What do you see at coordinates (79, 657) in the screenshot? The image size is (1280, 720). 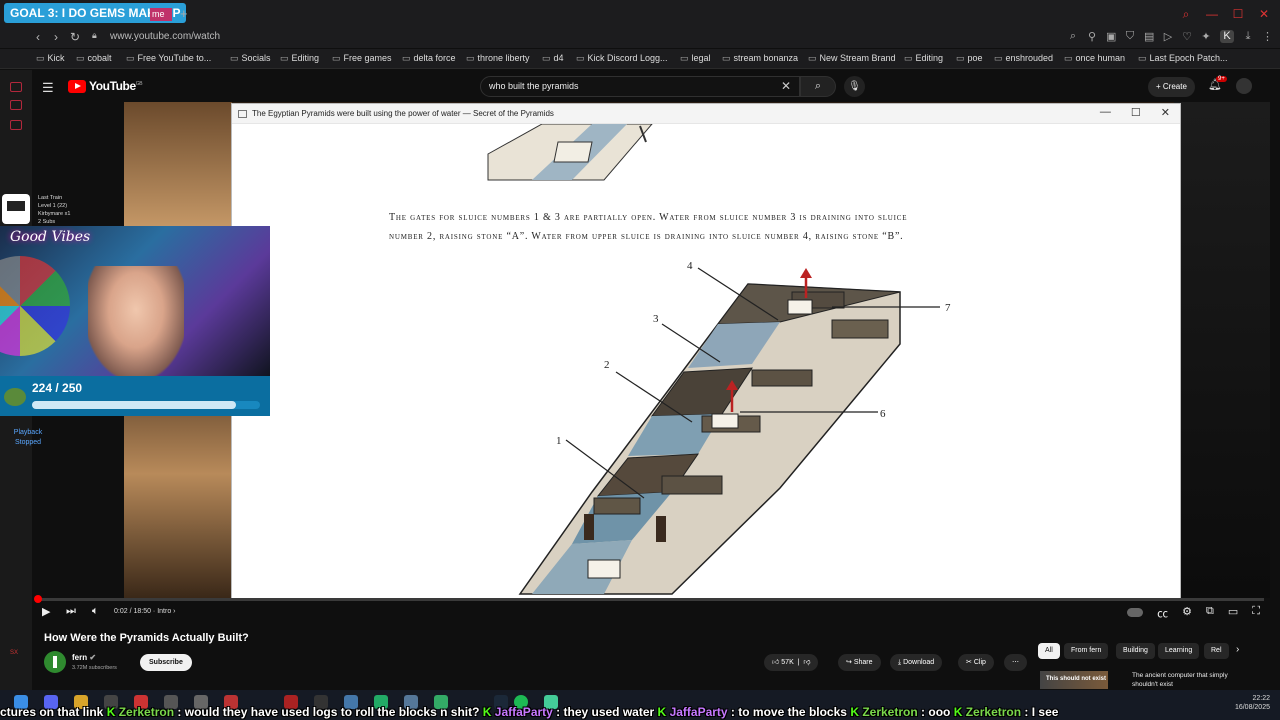 I see `channel-name: fern` at bounding box center [79, 657].